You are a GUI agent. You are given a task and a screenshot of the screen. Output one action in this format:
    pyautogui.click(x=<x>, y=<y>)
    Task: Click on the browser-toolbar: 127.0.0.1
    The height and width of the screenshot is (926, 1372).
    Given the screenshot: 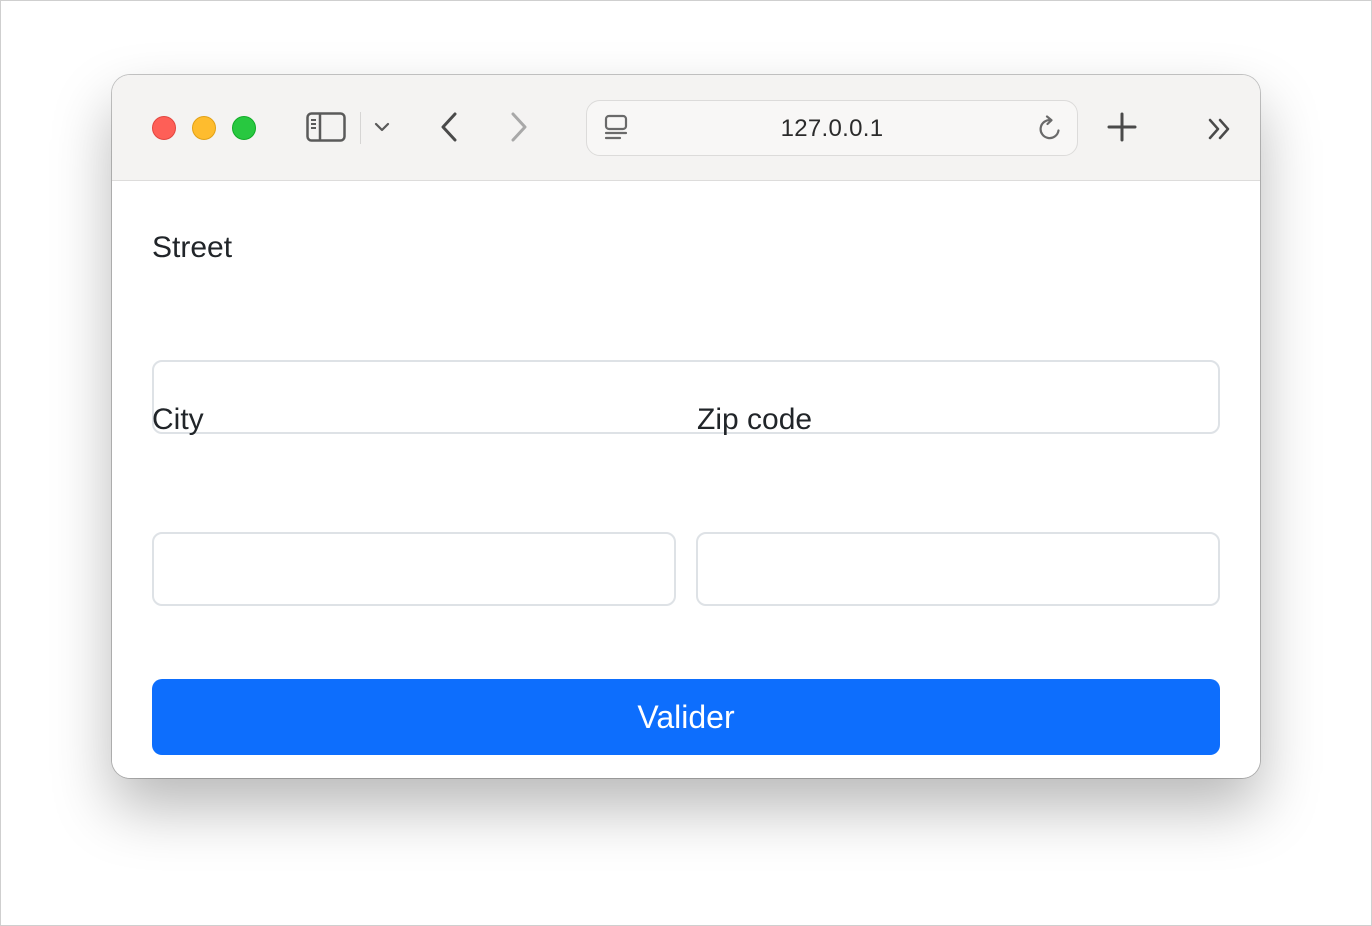 What is the action you would take?
    pyautogui.click(x=686, y=128)
    